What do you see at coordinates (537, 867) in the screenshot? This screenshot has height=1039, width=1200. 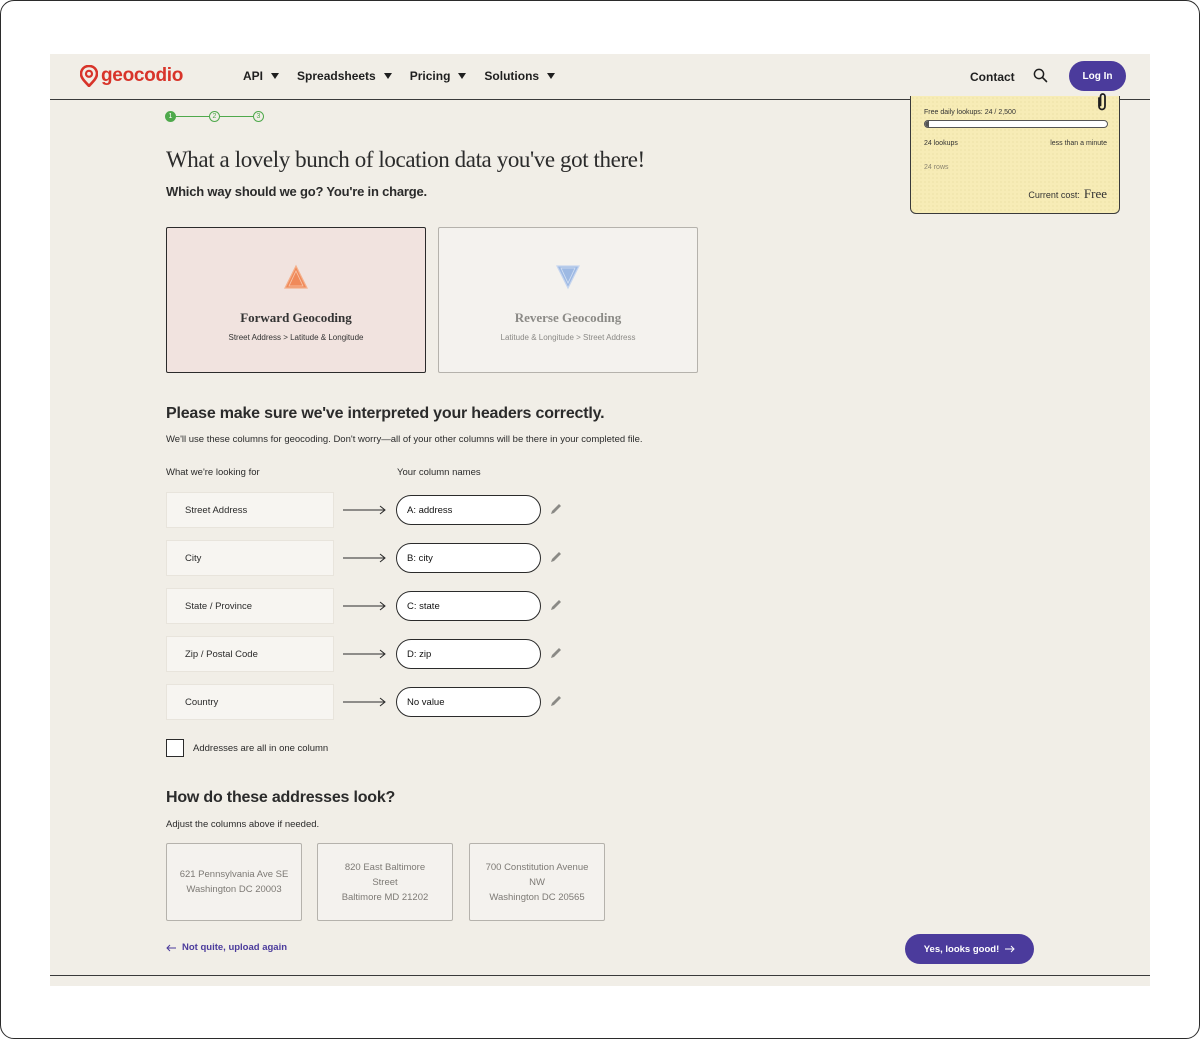 I see `address-line: 700 Constitution Avenue` at bounding box center [537, 867].